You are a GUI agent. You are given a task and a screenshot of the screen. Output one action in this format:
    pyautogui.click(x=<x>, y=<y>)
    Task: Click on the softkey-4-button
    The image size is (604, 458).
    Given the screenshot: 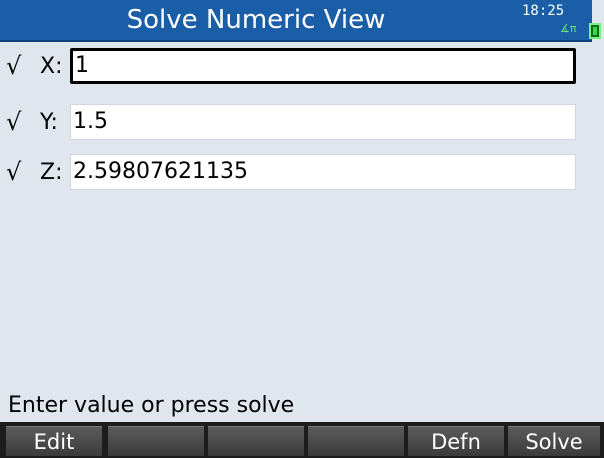 What is the action you would take?
    pyautogui.click(x=356, y=441)
    